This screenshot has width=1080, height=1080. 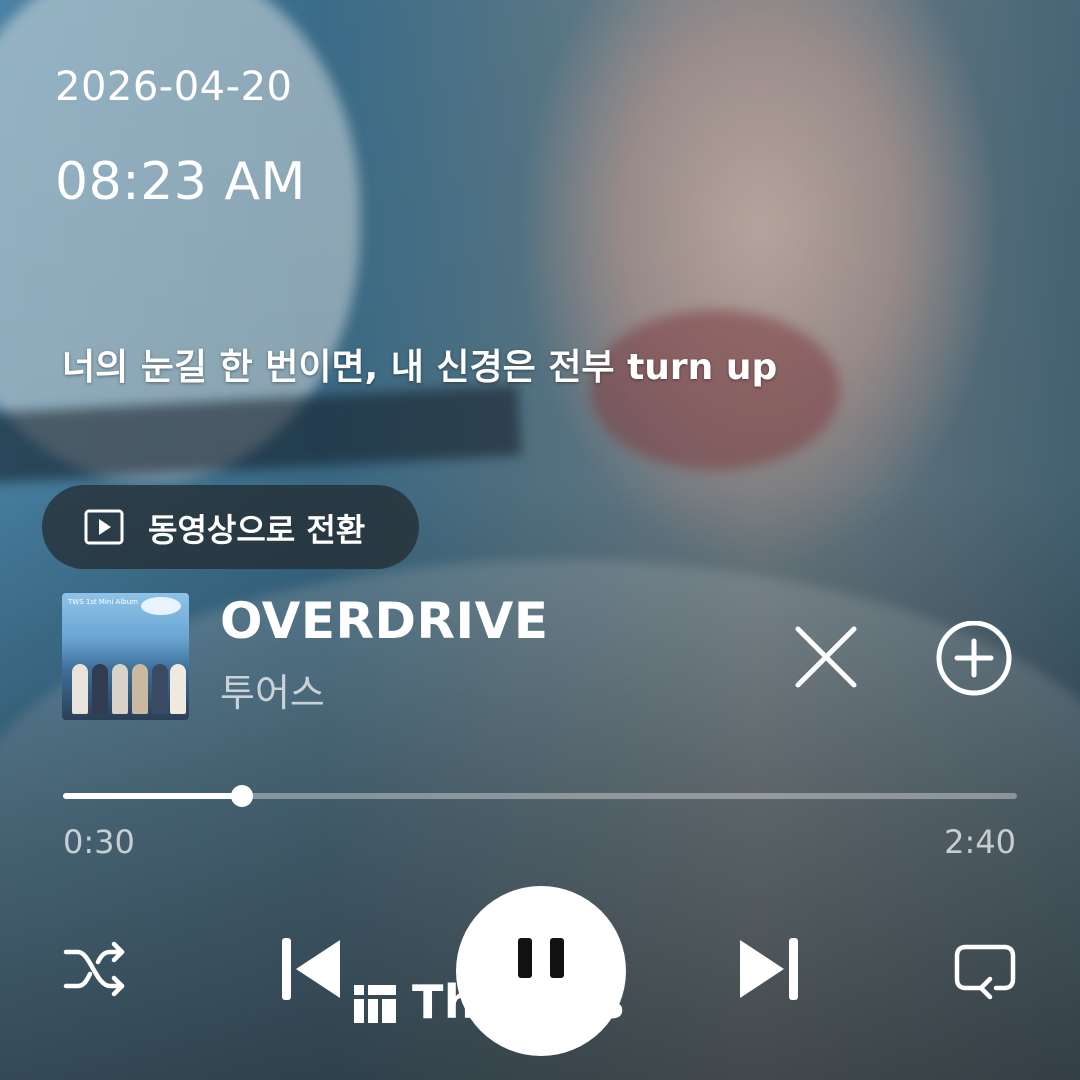 What do you see at coordinates (241, 796) in the screenshot?
I see `progress-thumb` at bounding box center [241, 796].